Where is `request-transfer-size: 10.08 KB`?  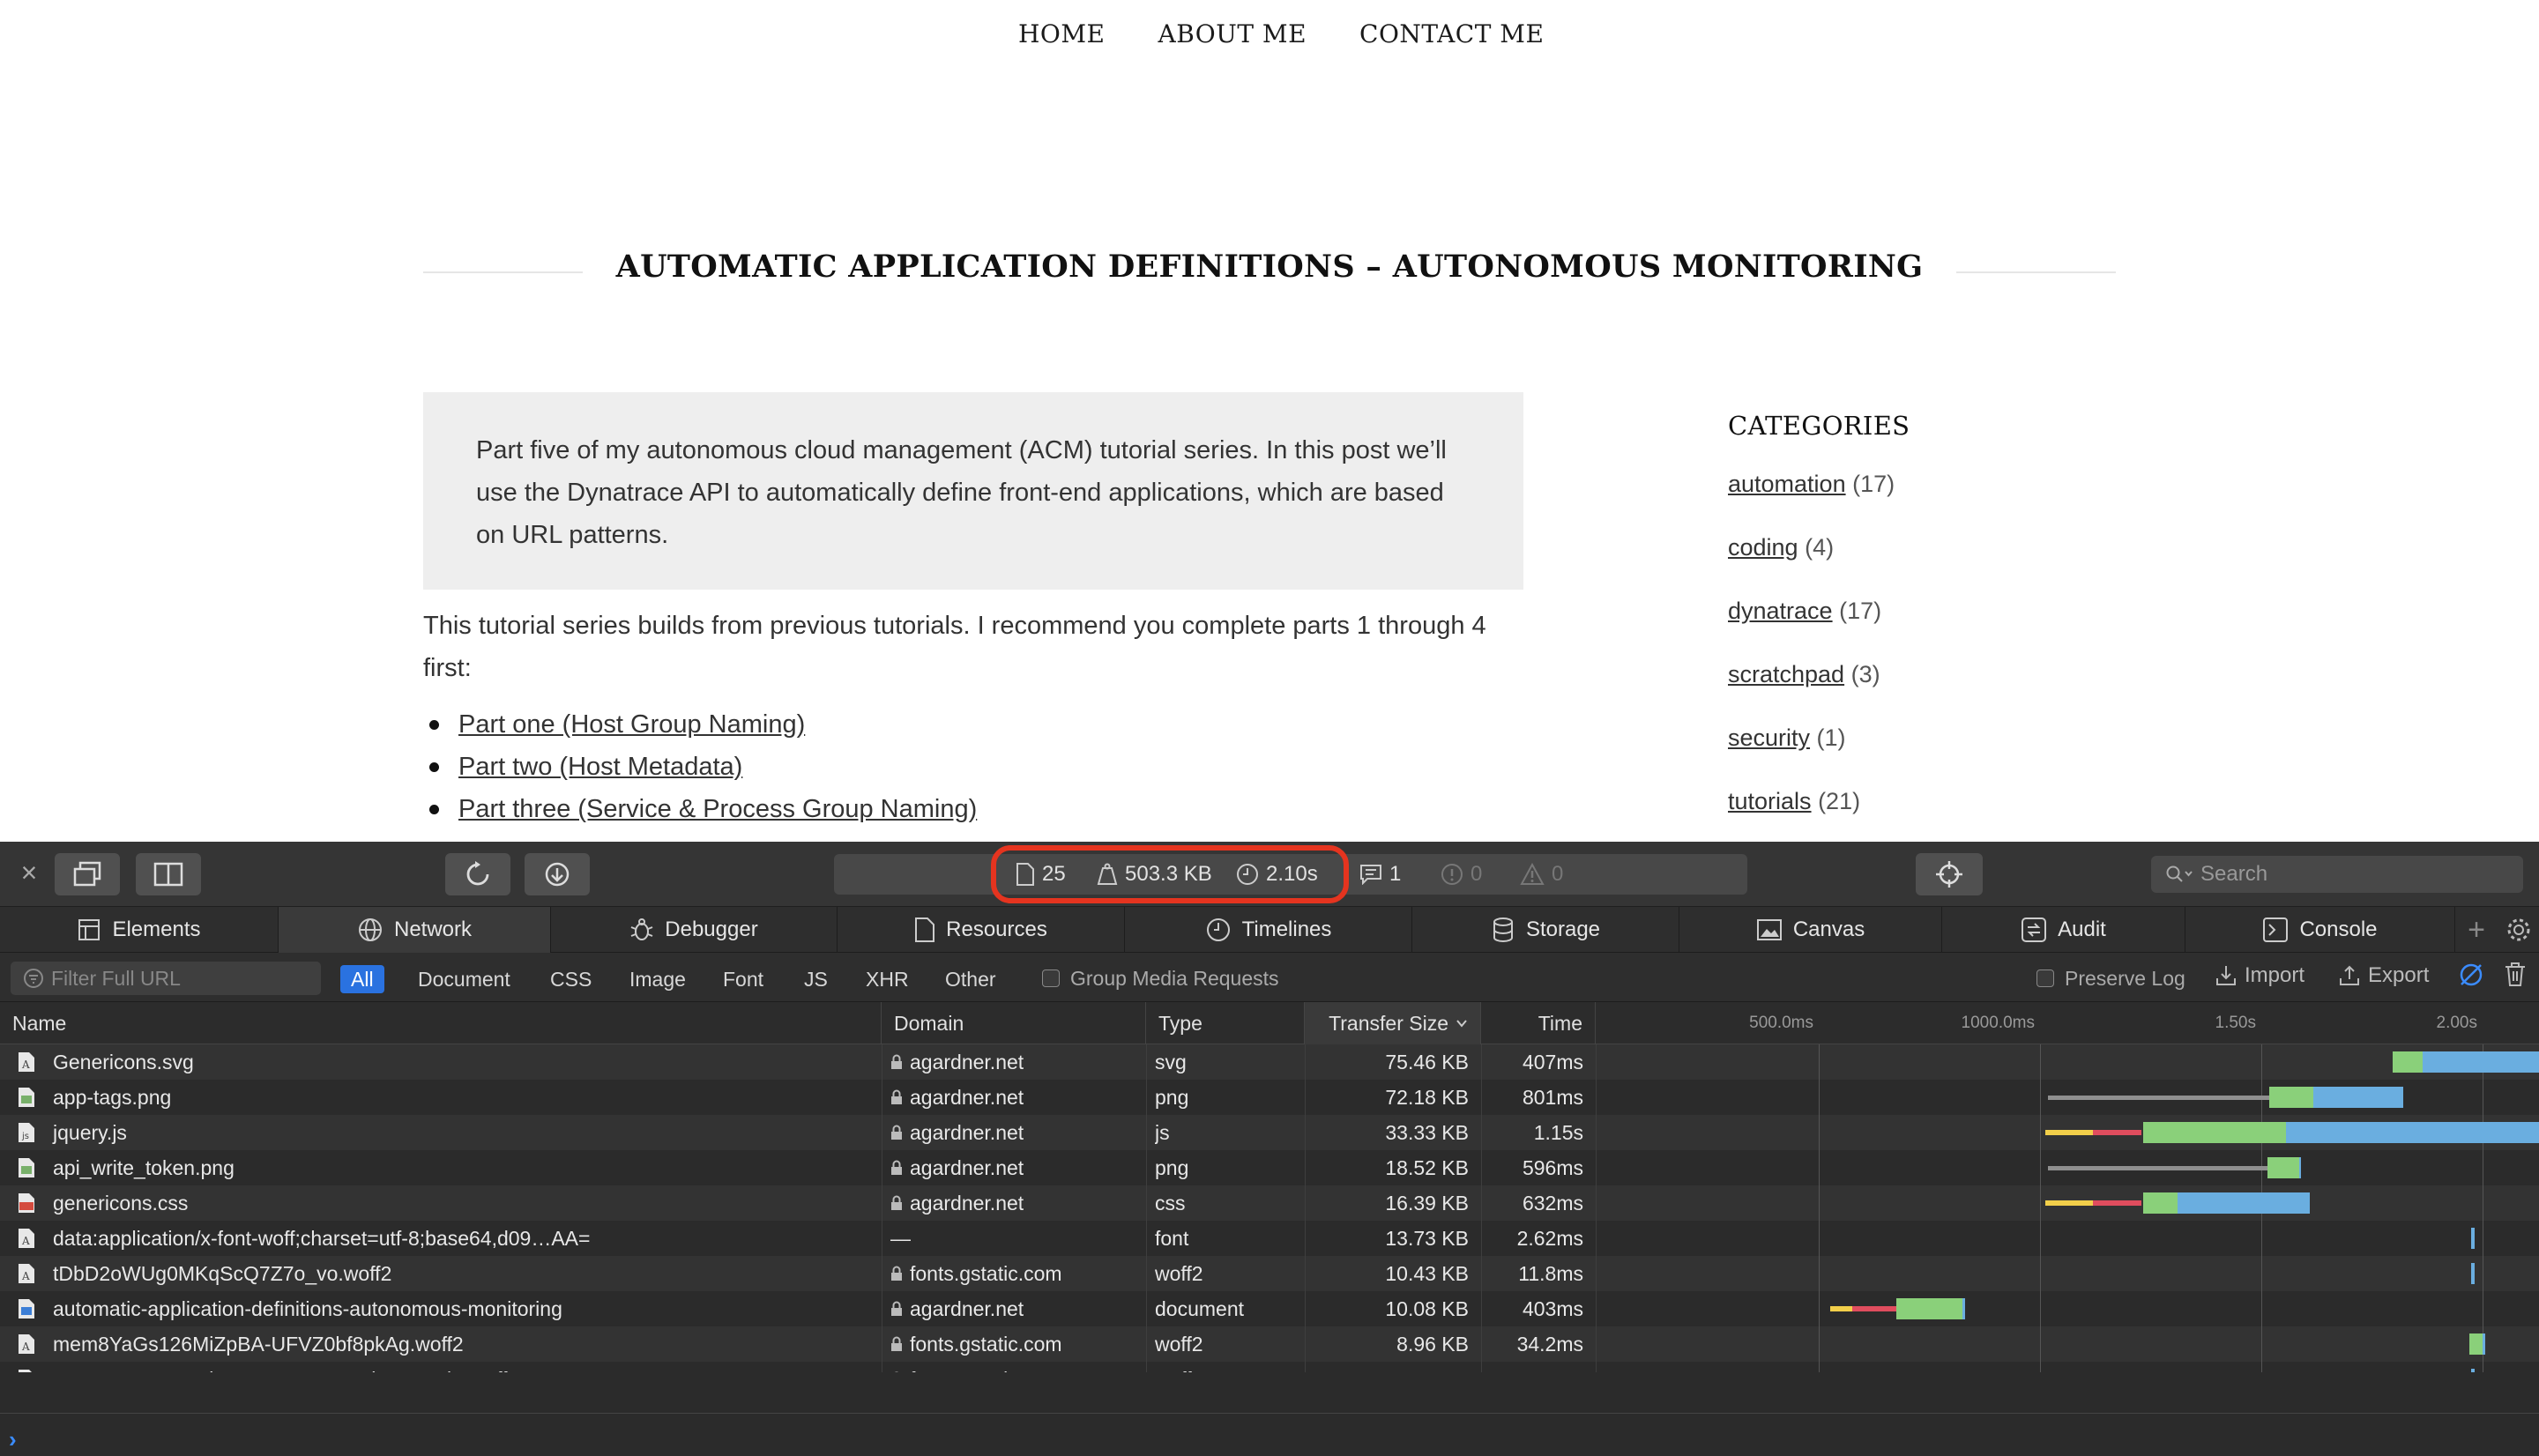
request-transfer-size: 10.08 KB is located at coordinates (1427, 1308).